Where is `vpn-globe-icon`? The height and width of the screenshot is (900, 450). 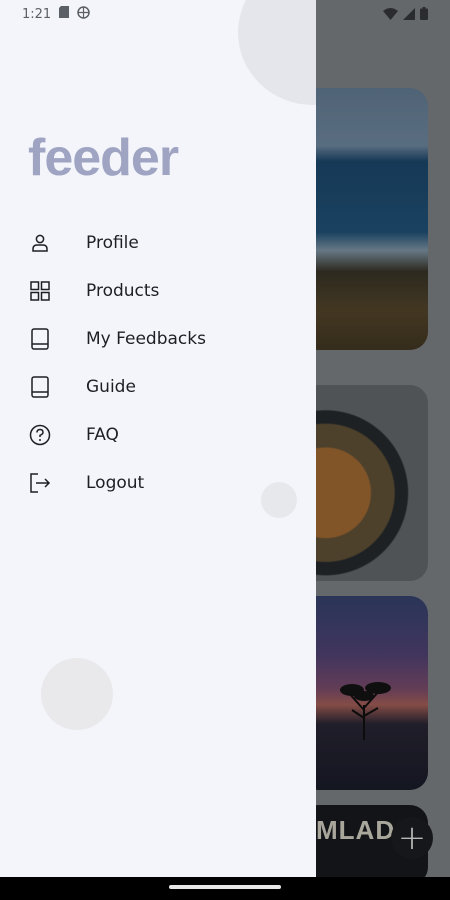
vpn-globe-icon is located at coordinates (83, 14).